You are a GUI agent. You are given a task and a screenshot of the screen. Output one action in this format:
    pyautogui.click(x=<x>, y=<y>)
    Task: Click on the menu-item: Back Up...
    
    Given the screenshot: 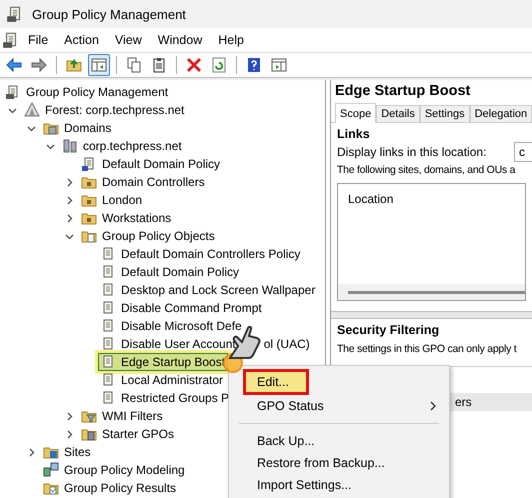 What is the action you would take?
    pyautogui.click(x=339, y=441)
    